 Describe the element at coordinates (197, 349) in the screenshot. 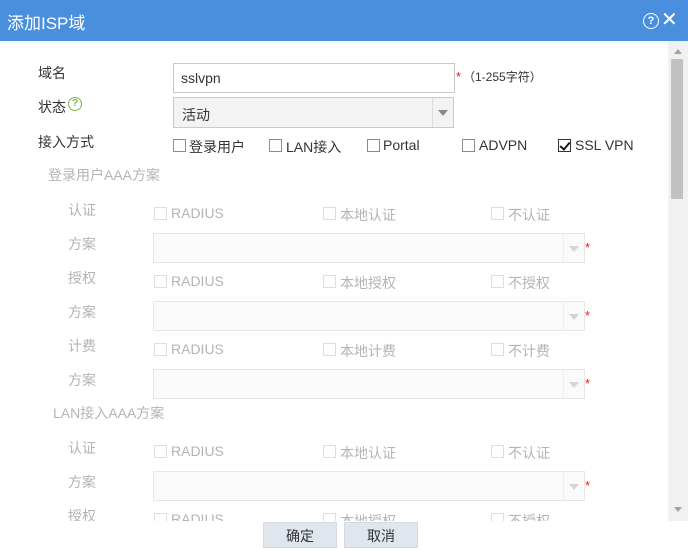

I see `login-acct-radius-label: RADIUS` at that location.